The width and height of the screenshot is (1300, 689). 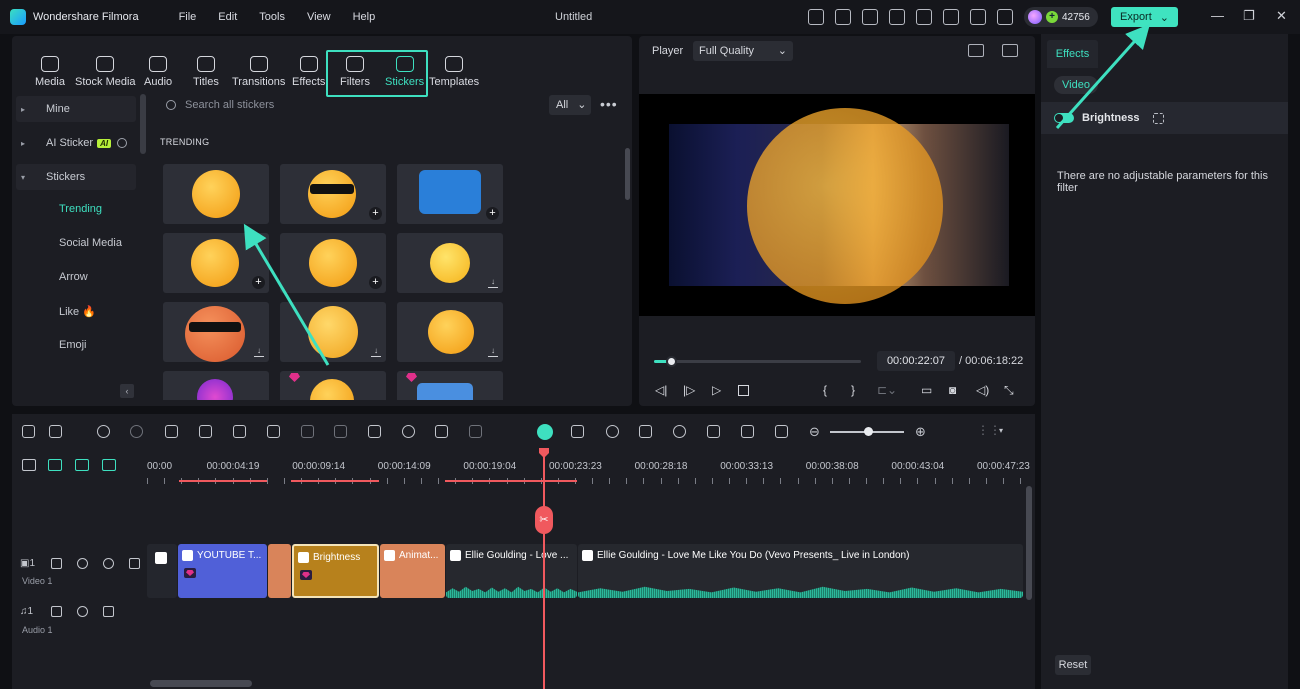 What do you see at coordinates (1159, 118) in the screenshot?
I see `mask-icon` at bounding box center [1159, 118].